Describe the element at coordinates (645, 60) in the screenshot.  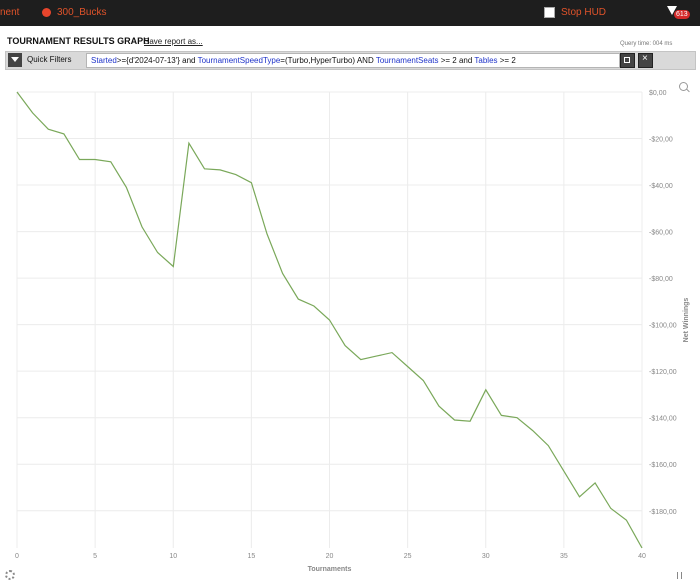
I see `clear-filter-button` at that location.